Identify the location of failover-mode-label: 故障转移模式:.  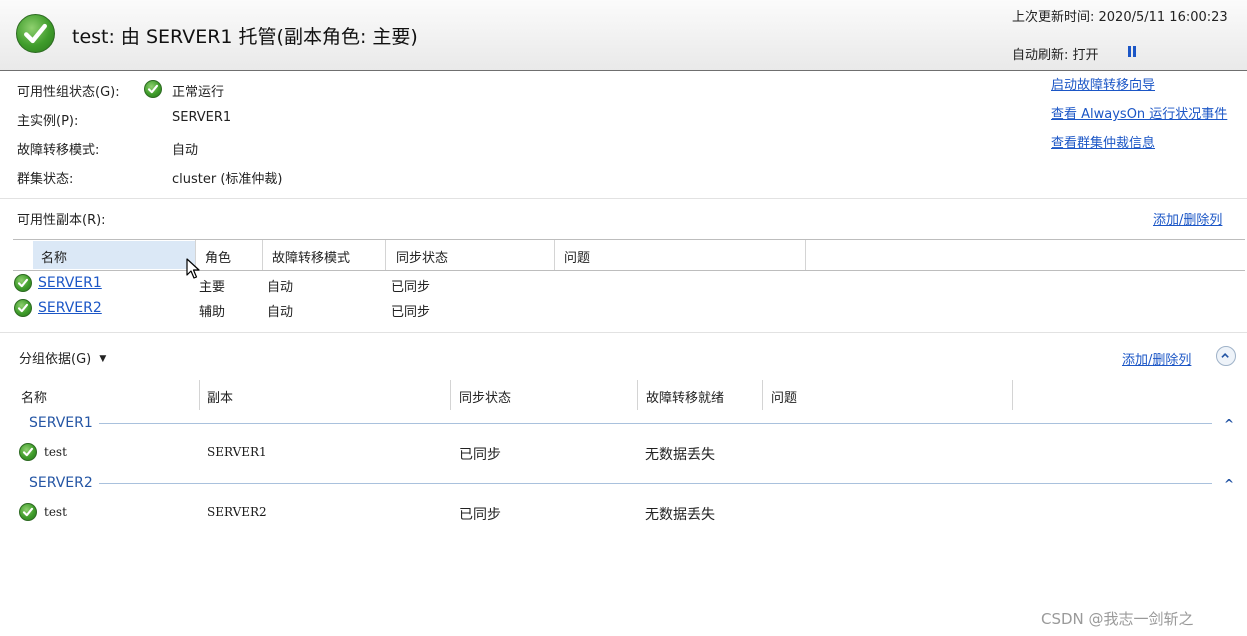
(58, 150).